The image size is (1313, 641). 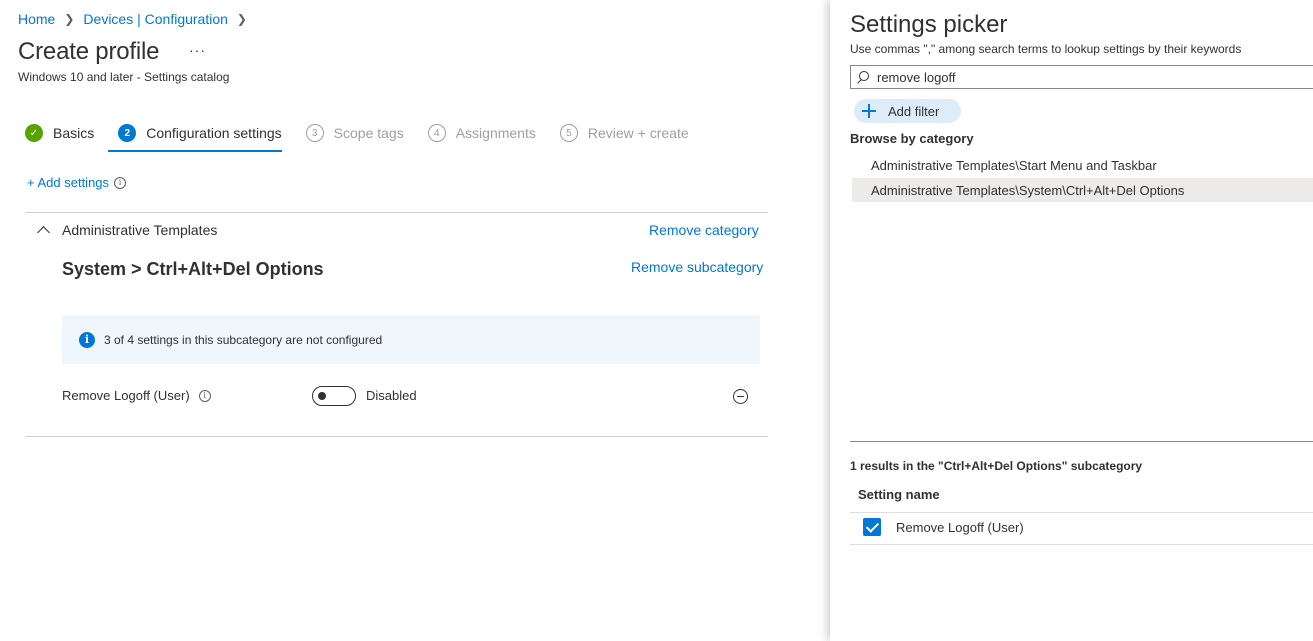 I want to click on step-number: 5, so click(x=568, y=133).